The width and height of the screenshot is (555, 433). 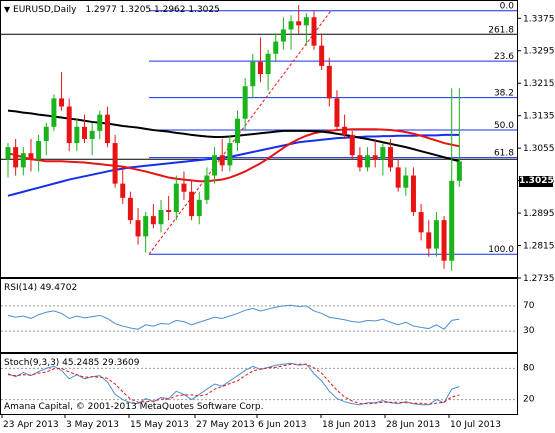 I want to click on rsi-tick-label: 70, so click(x=529, y=306).